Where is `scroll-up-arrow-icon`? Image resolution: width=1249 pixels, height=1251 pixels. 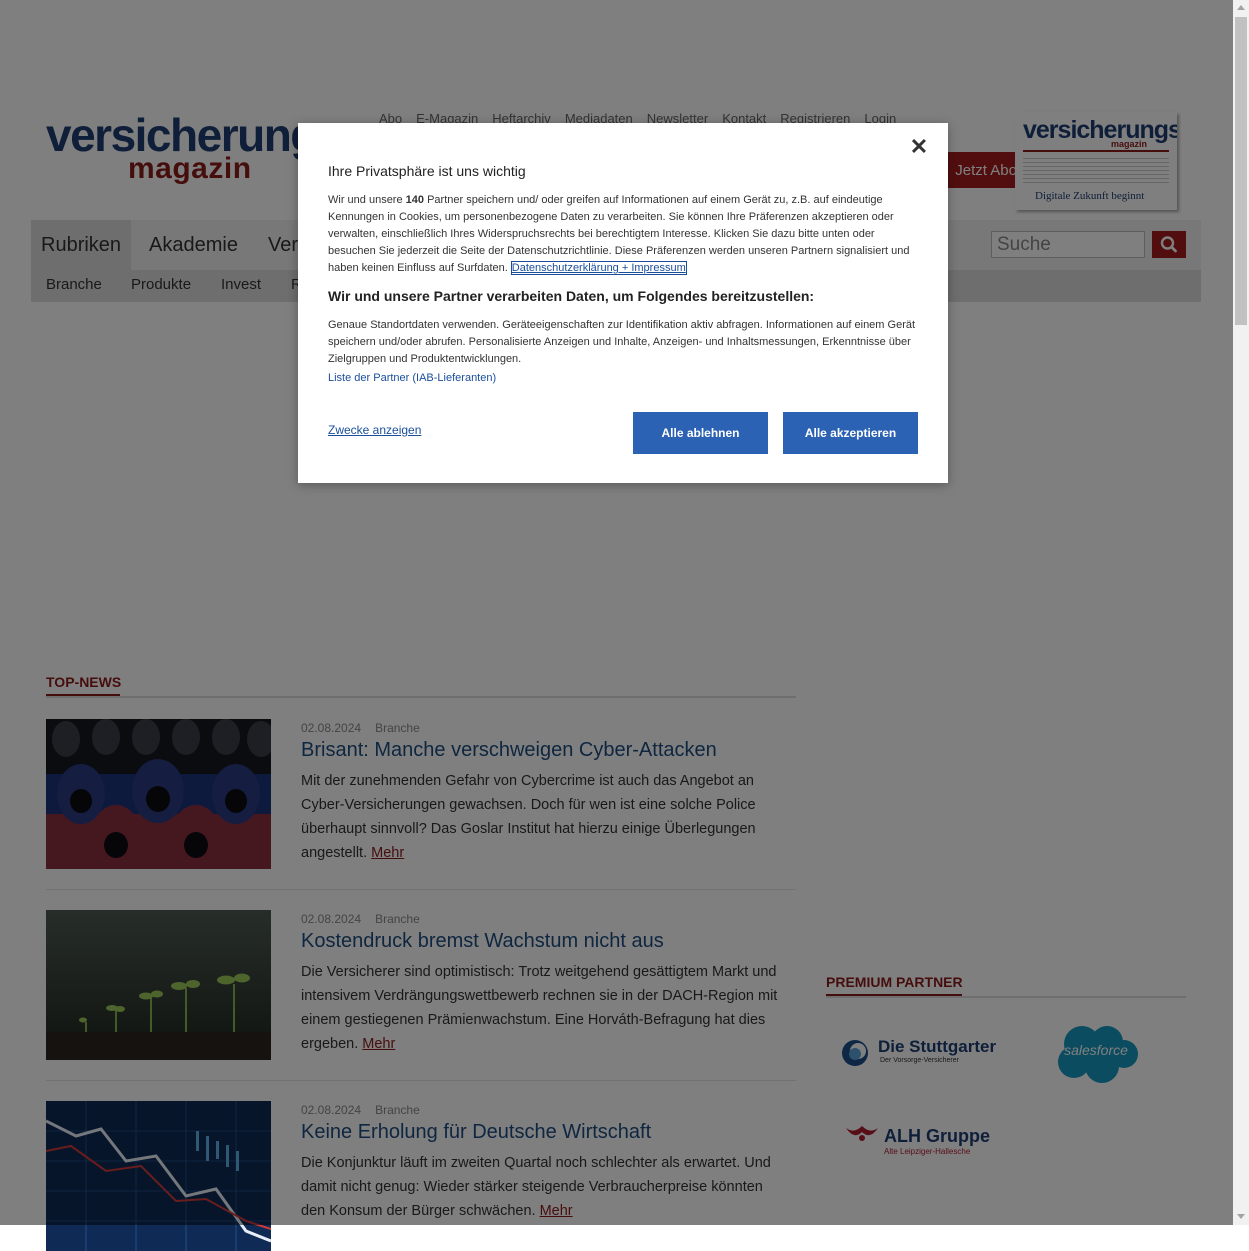
scroll-up-arrow-icon is located at coordinates (1241, 7).